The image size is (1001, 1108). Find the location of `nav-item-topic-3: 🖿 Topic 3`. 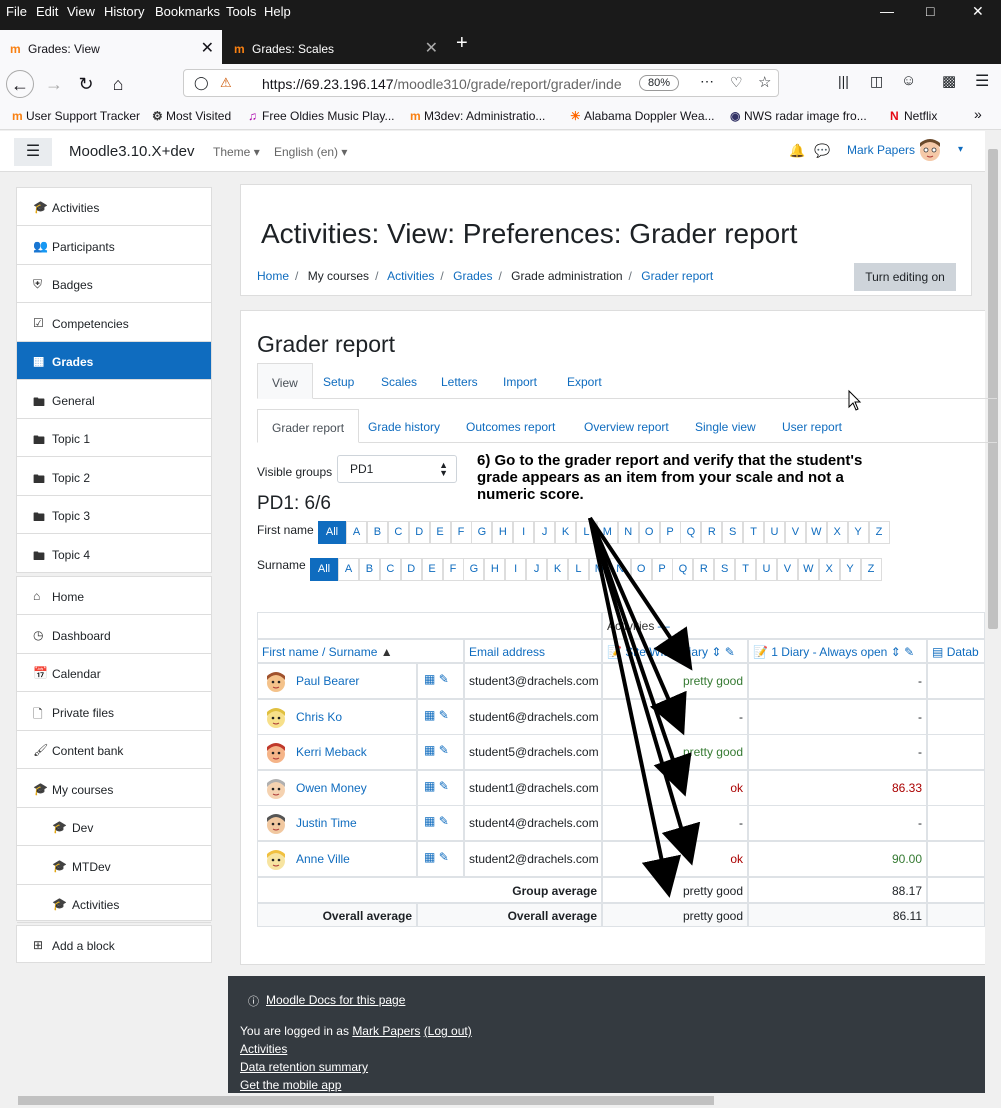

nav-item-topic-3: 🖿 Topic 3 is located at coordinates (114, 515).